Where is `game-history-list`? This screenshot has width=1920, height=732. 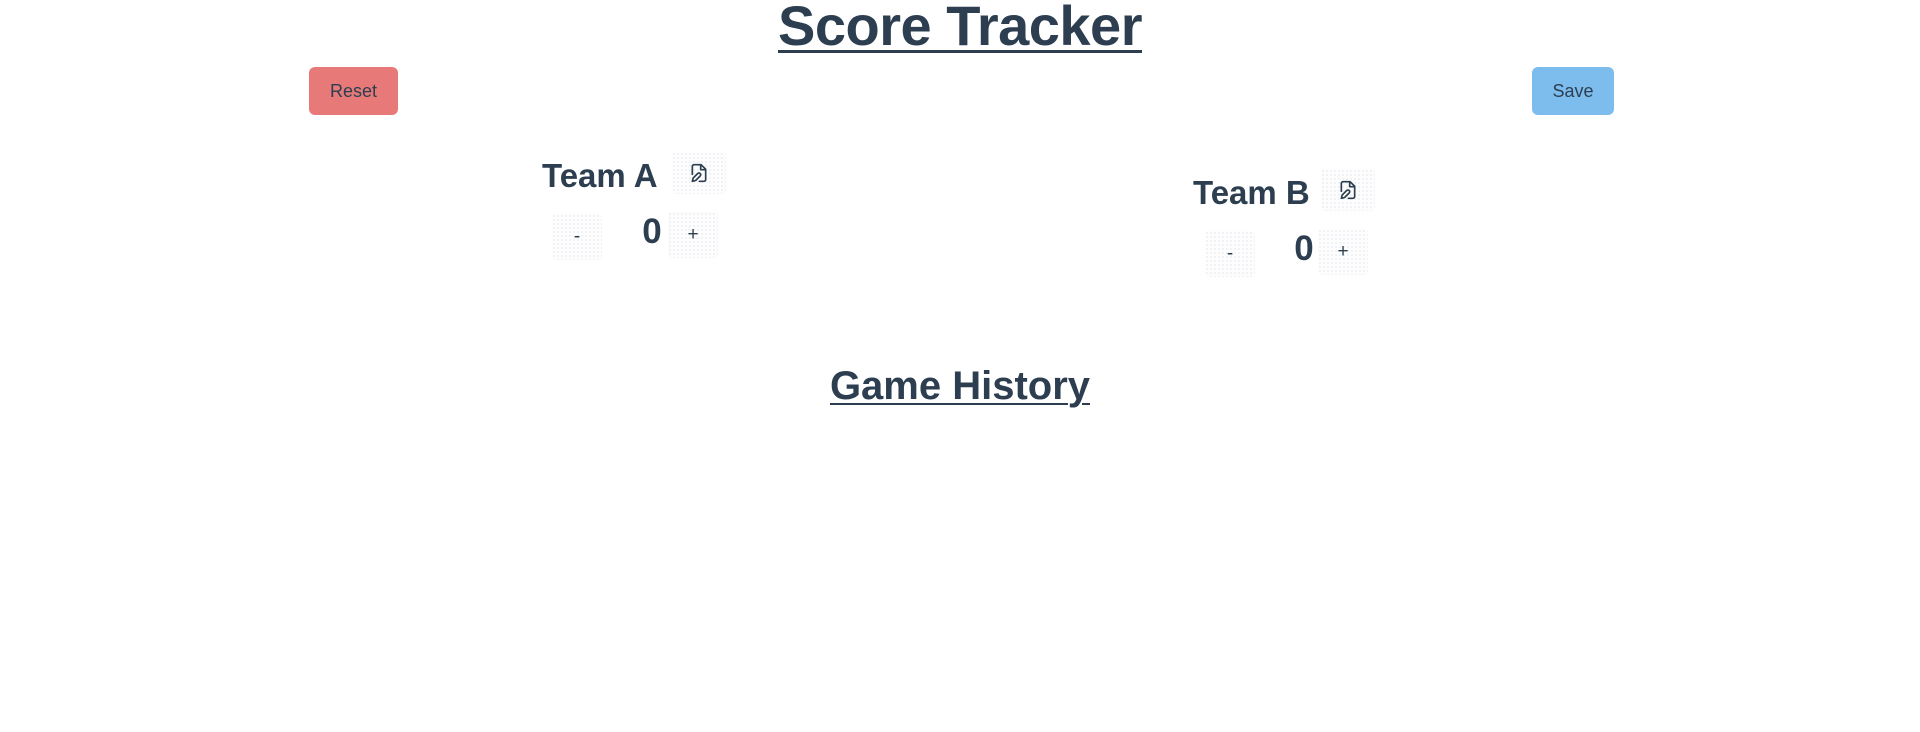
game-history-list is located at coordinates (960, 560).